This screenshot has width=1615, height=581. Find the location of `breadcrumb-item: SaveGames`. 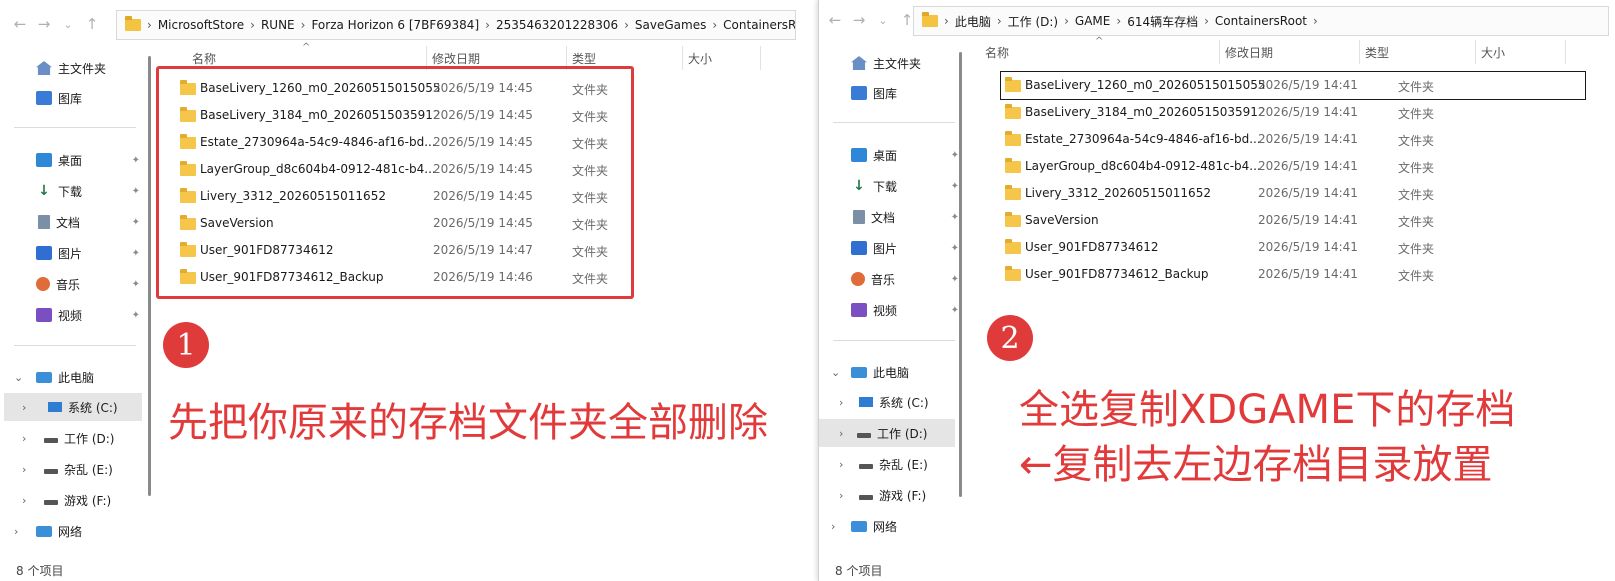

breadcrumb-item: SaveGames is located at coordinates (670, 25).